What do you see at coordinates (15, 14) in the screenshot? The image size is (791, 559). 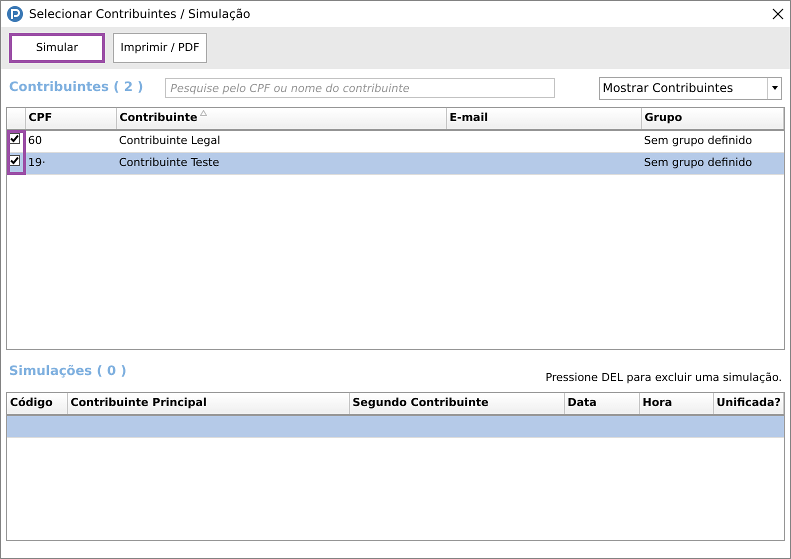 I see `app-logo-icon` at bounding box center [15, 14].